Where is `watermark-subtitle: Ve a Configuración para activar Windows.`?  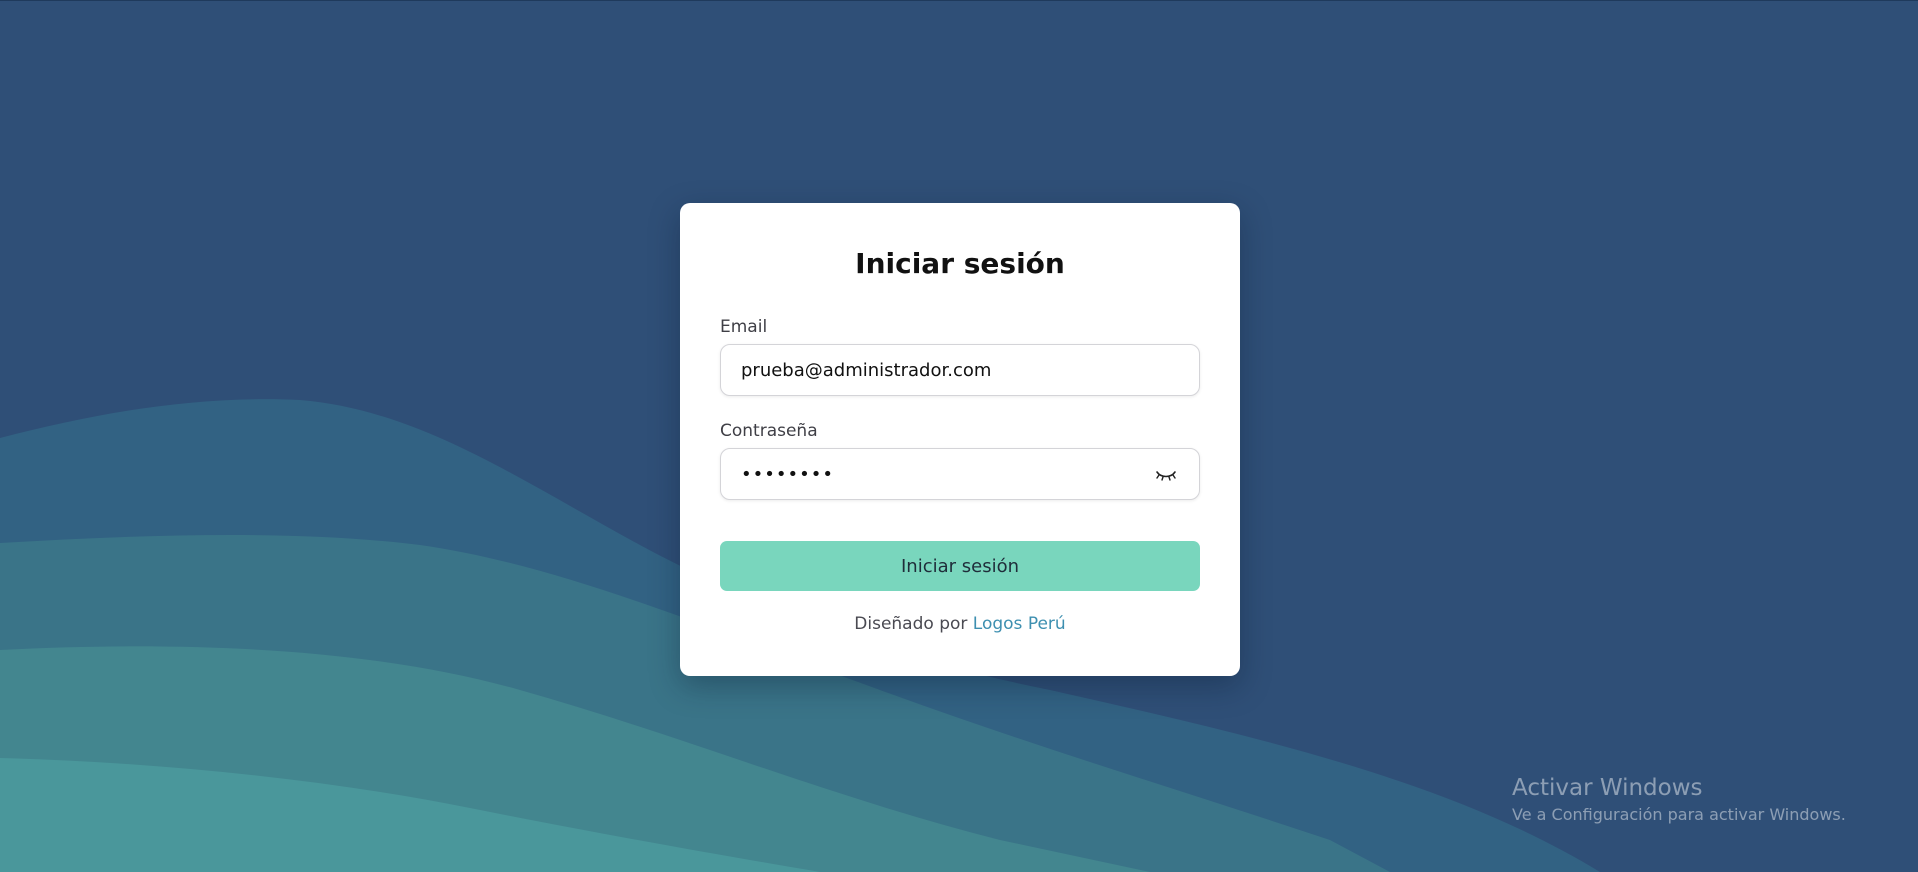
watermark-subtitle: Ve a Configuración para activar Windows. is located at coordinates (1679, 814).